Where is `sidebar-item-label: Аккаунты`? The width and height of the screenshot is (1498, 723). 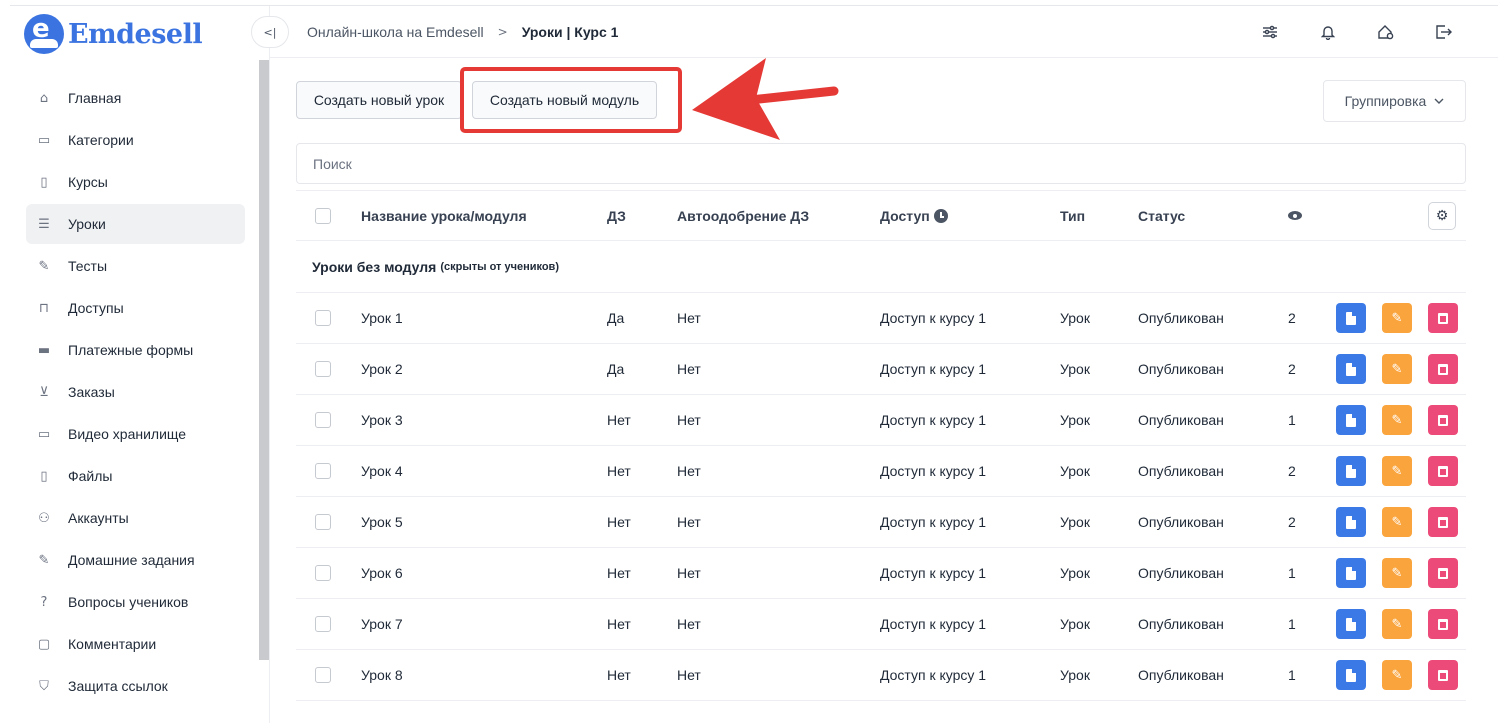
sidebar-item-label: Аккаунты is located at coordinates (98, 518).